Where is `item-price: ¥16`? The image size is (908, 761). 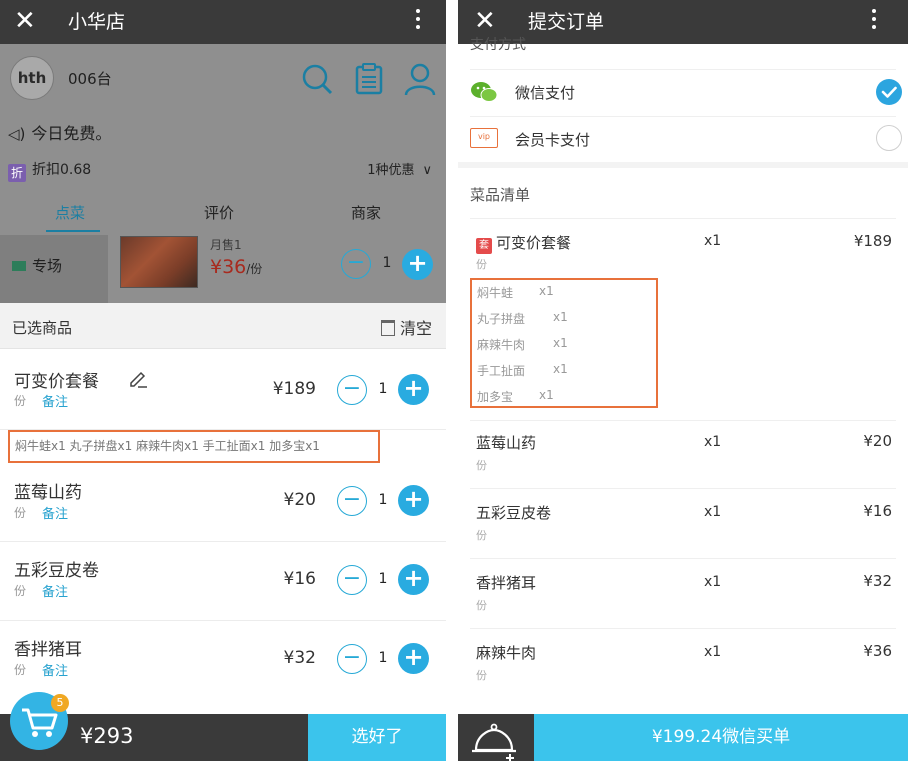
item-price: ¥16 is located at coordinates (299, 579).